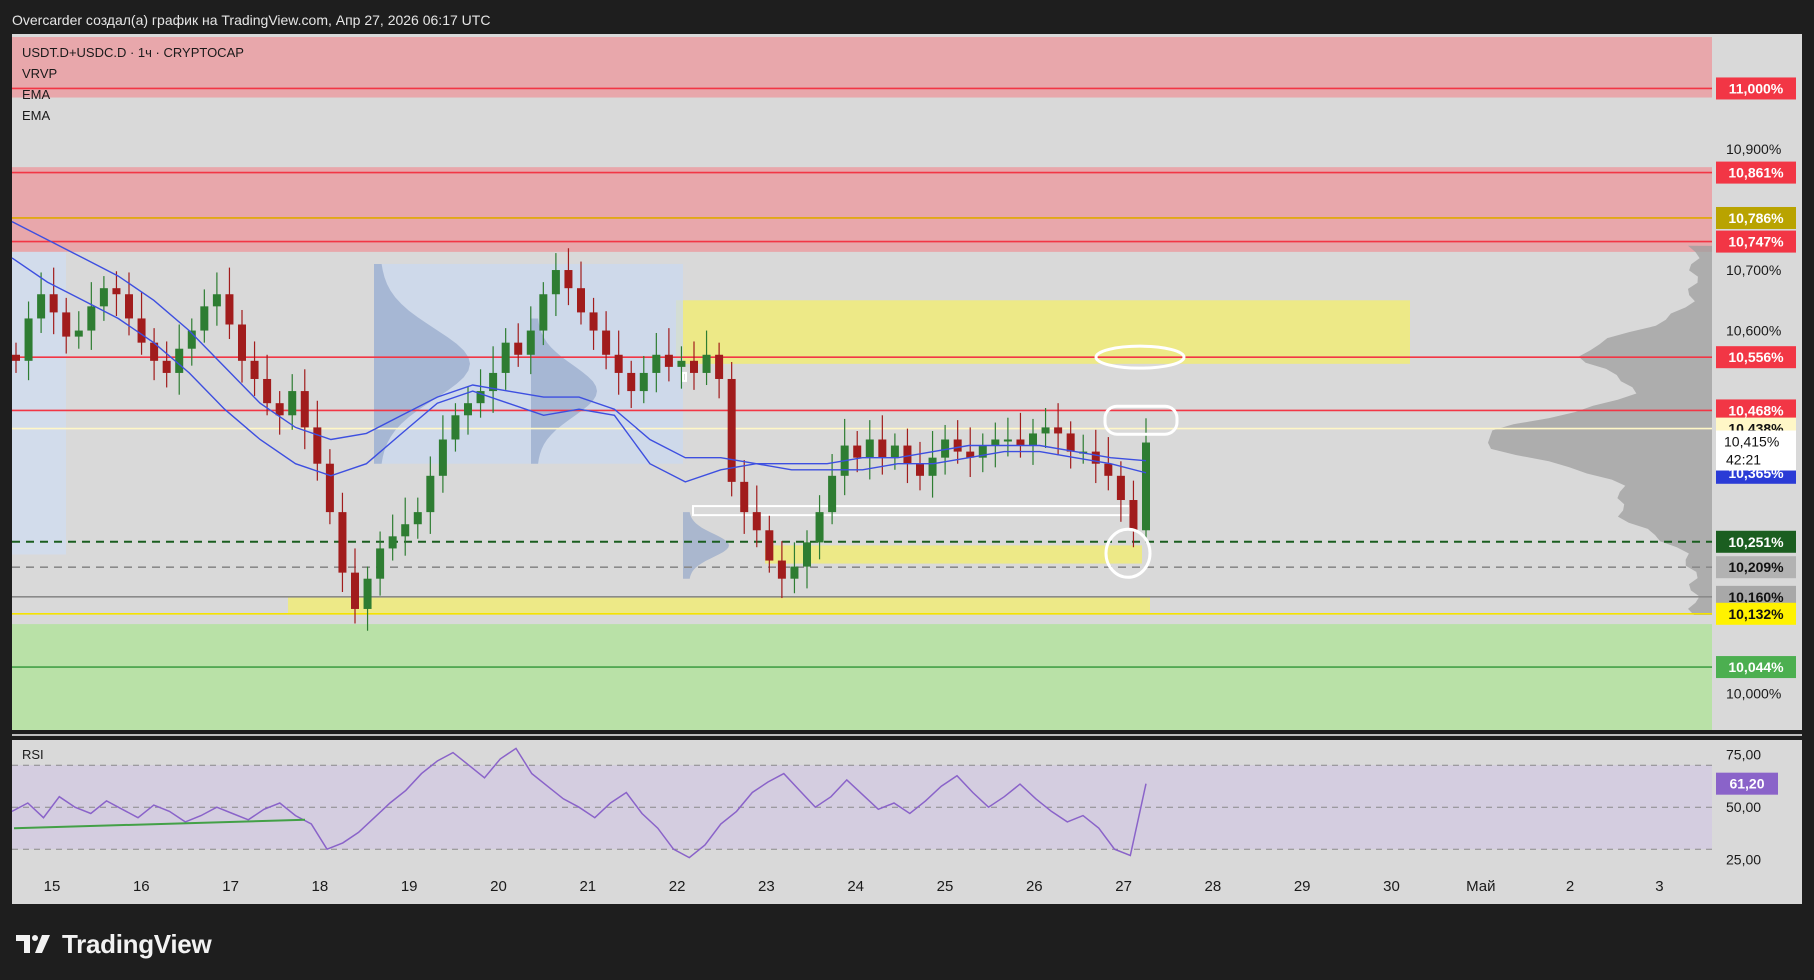 This screenshot has height=980, width=1814. I want to click on symbol-legend: USDT.D+USDC.D · 1ч · CRYPTOCAP, so click(133, 52).